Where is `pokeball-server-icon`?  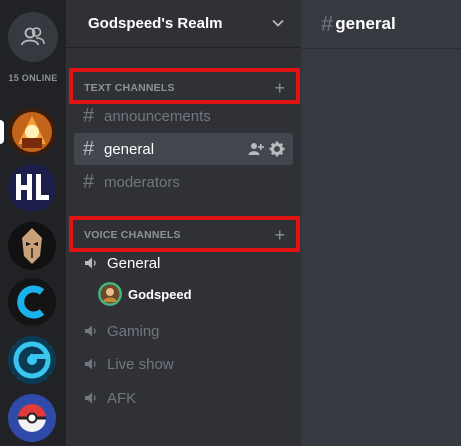
pokeball-server-icon is located at coordinates (32, 418).